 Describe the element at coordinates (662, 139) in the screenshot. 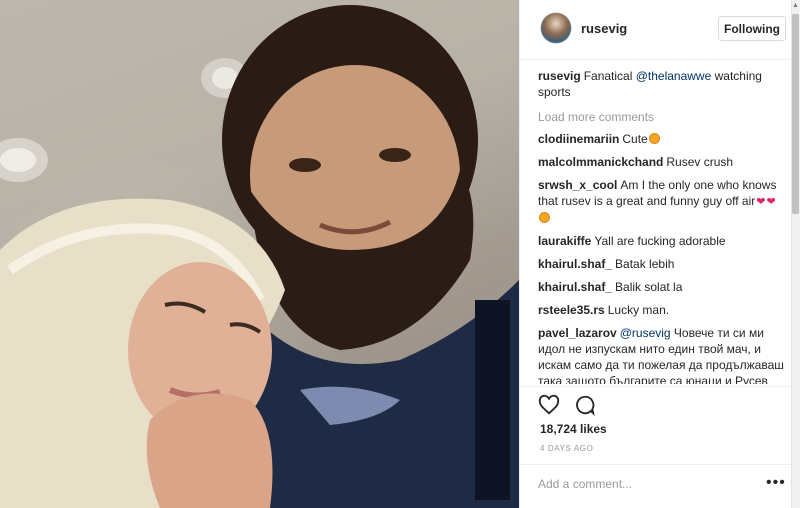

I see `comment: clodiinemariin Cute` at that location.